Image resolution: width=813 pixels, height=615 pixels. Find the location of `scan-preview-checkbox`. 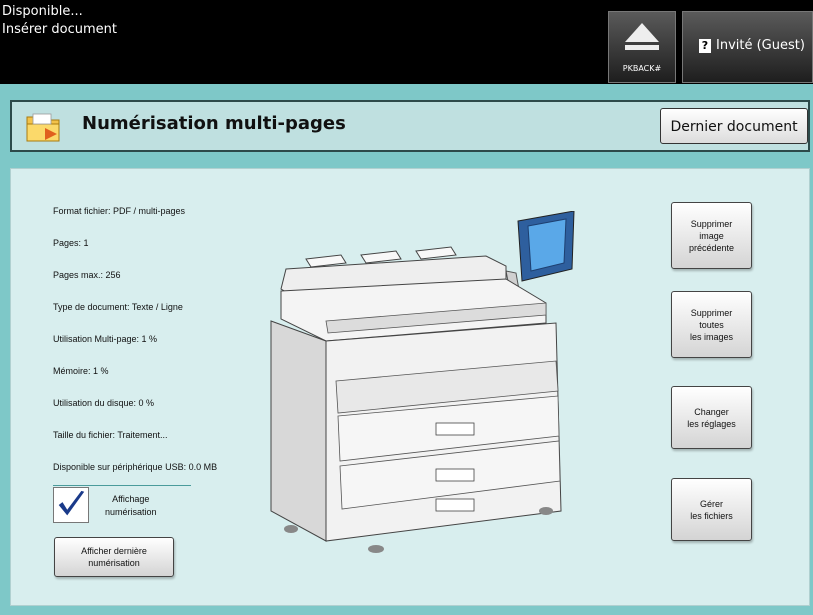

scan-preview-checkbox is located at coordinates (71, 505).